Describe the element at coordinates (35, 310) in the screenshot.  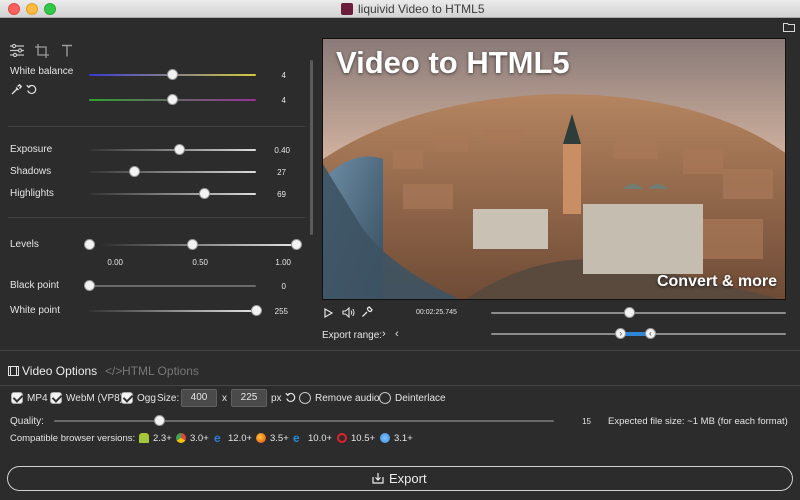
I see `white-point-label: White point` at that location.